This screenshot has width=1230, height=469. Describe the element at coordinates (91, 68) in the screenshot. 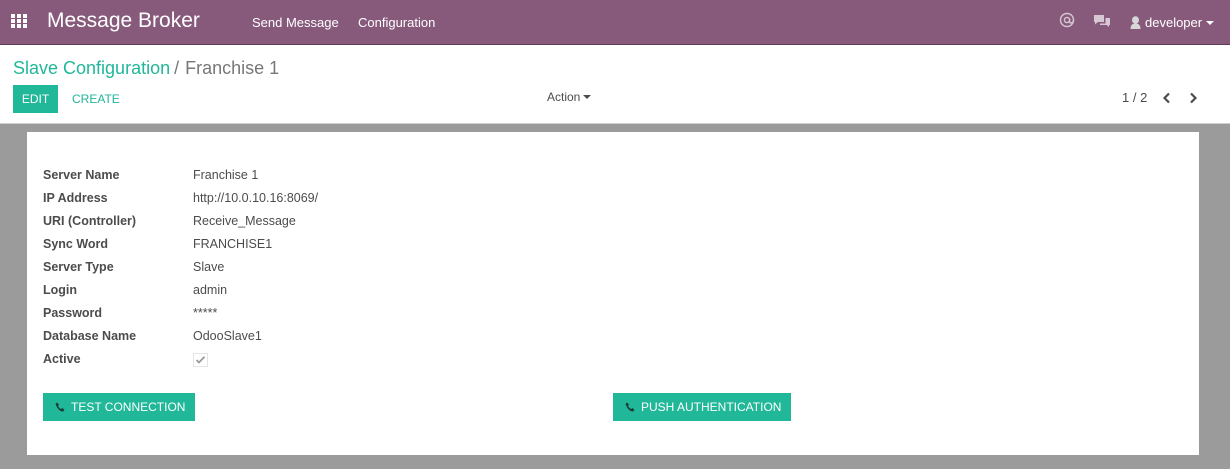

I see `breadcrumb-parent-link: Slave Configuration` at that location.